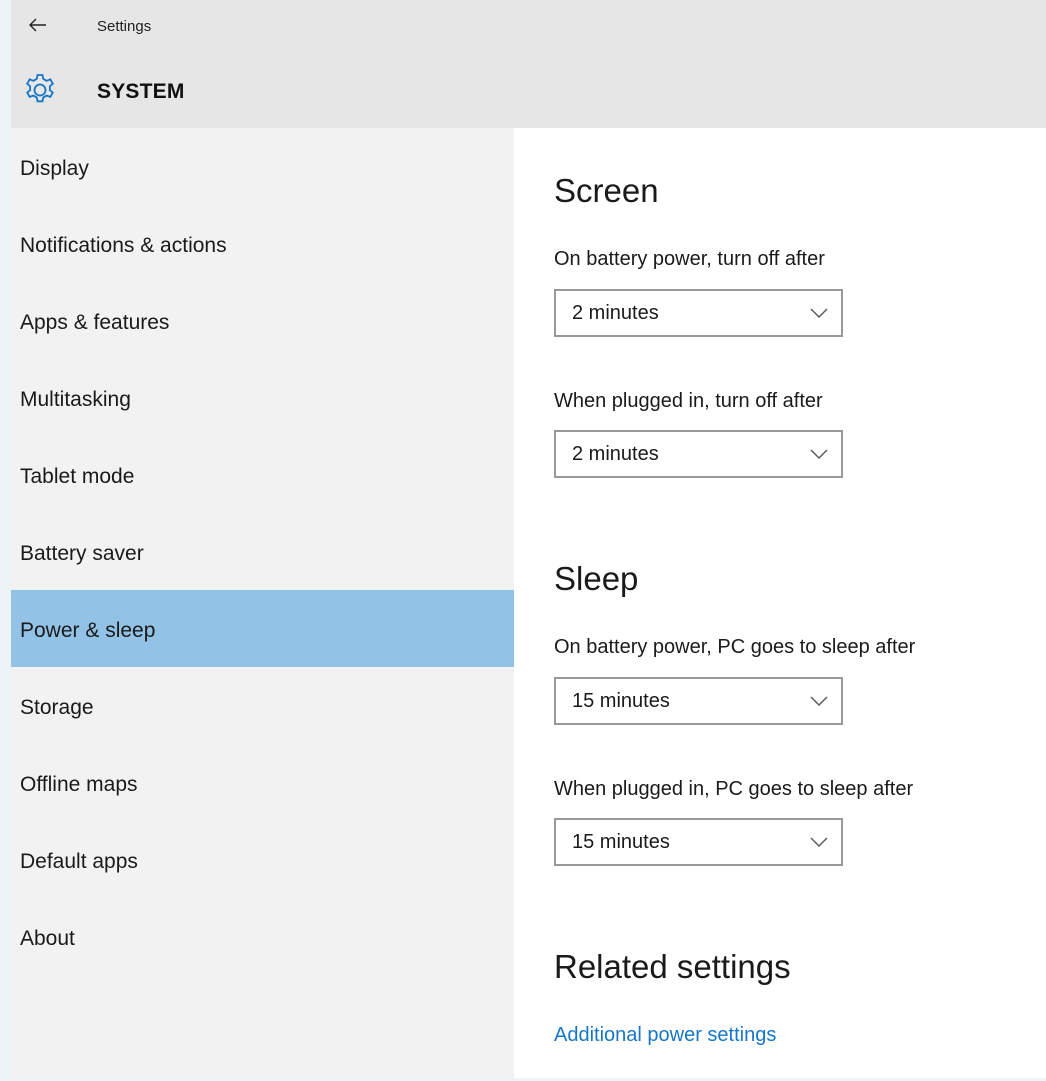  What do you see at coordinates (141, 91) in the screenshot?
I see `section-title: SYSTEM` at bounding box center [141, 91].